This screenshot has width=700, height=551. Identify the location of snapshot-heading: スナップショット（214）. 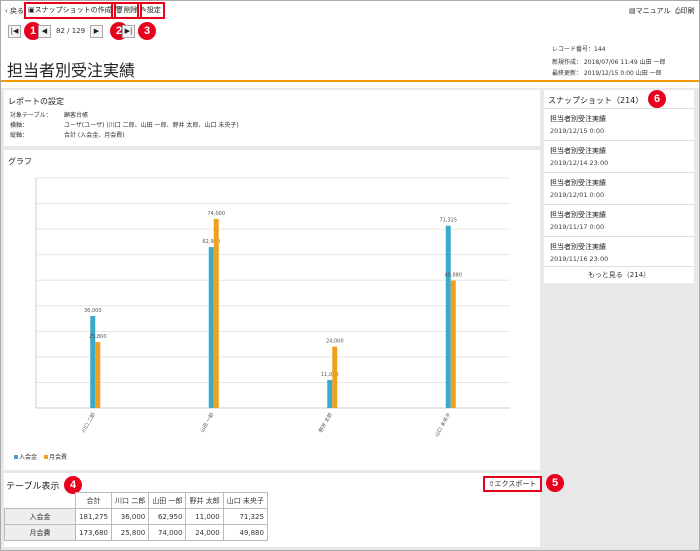
(596, 100).